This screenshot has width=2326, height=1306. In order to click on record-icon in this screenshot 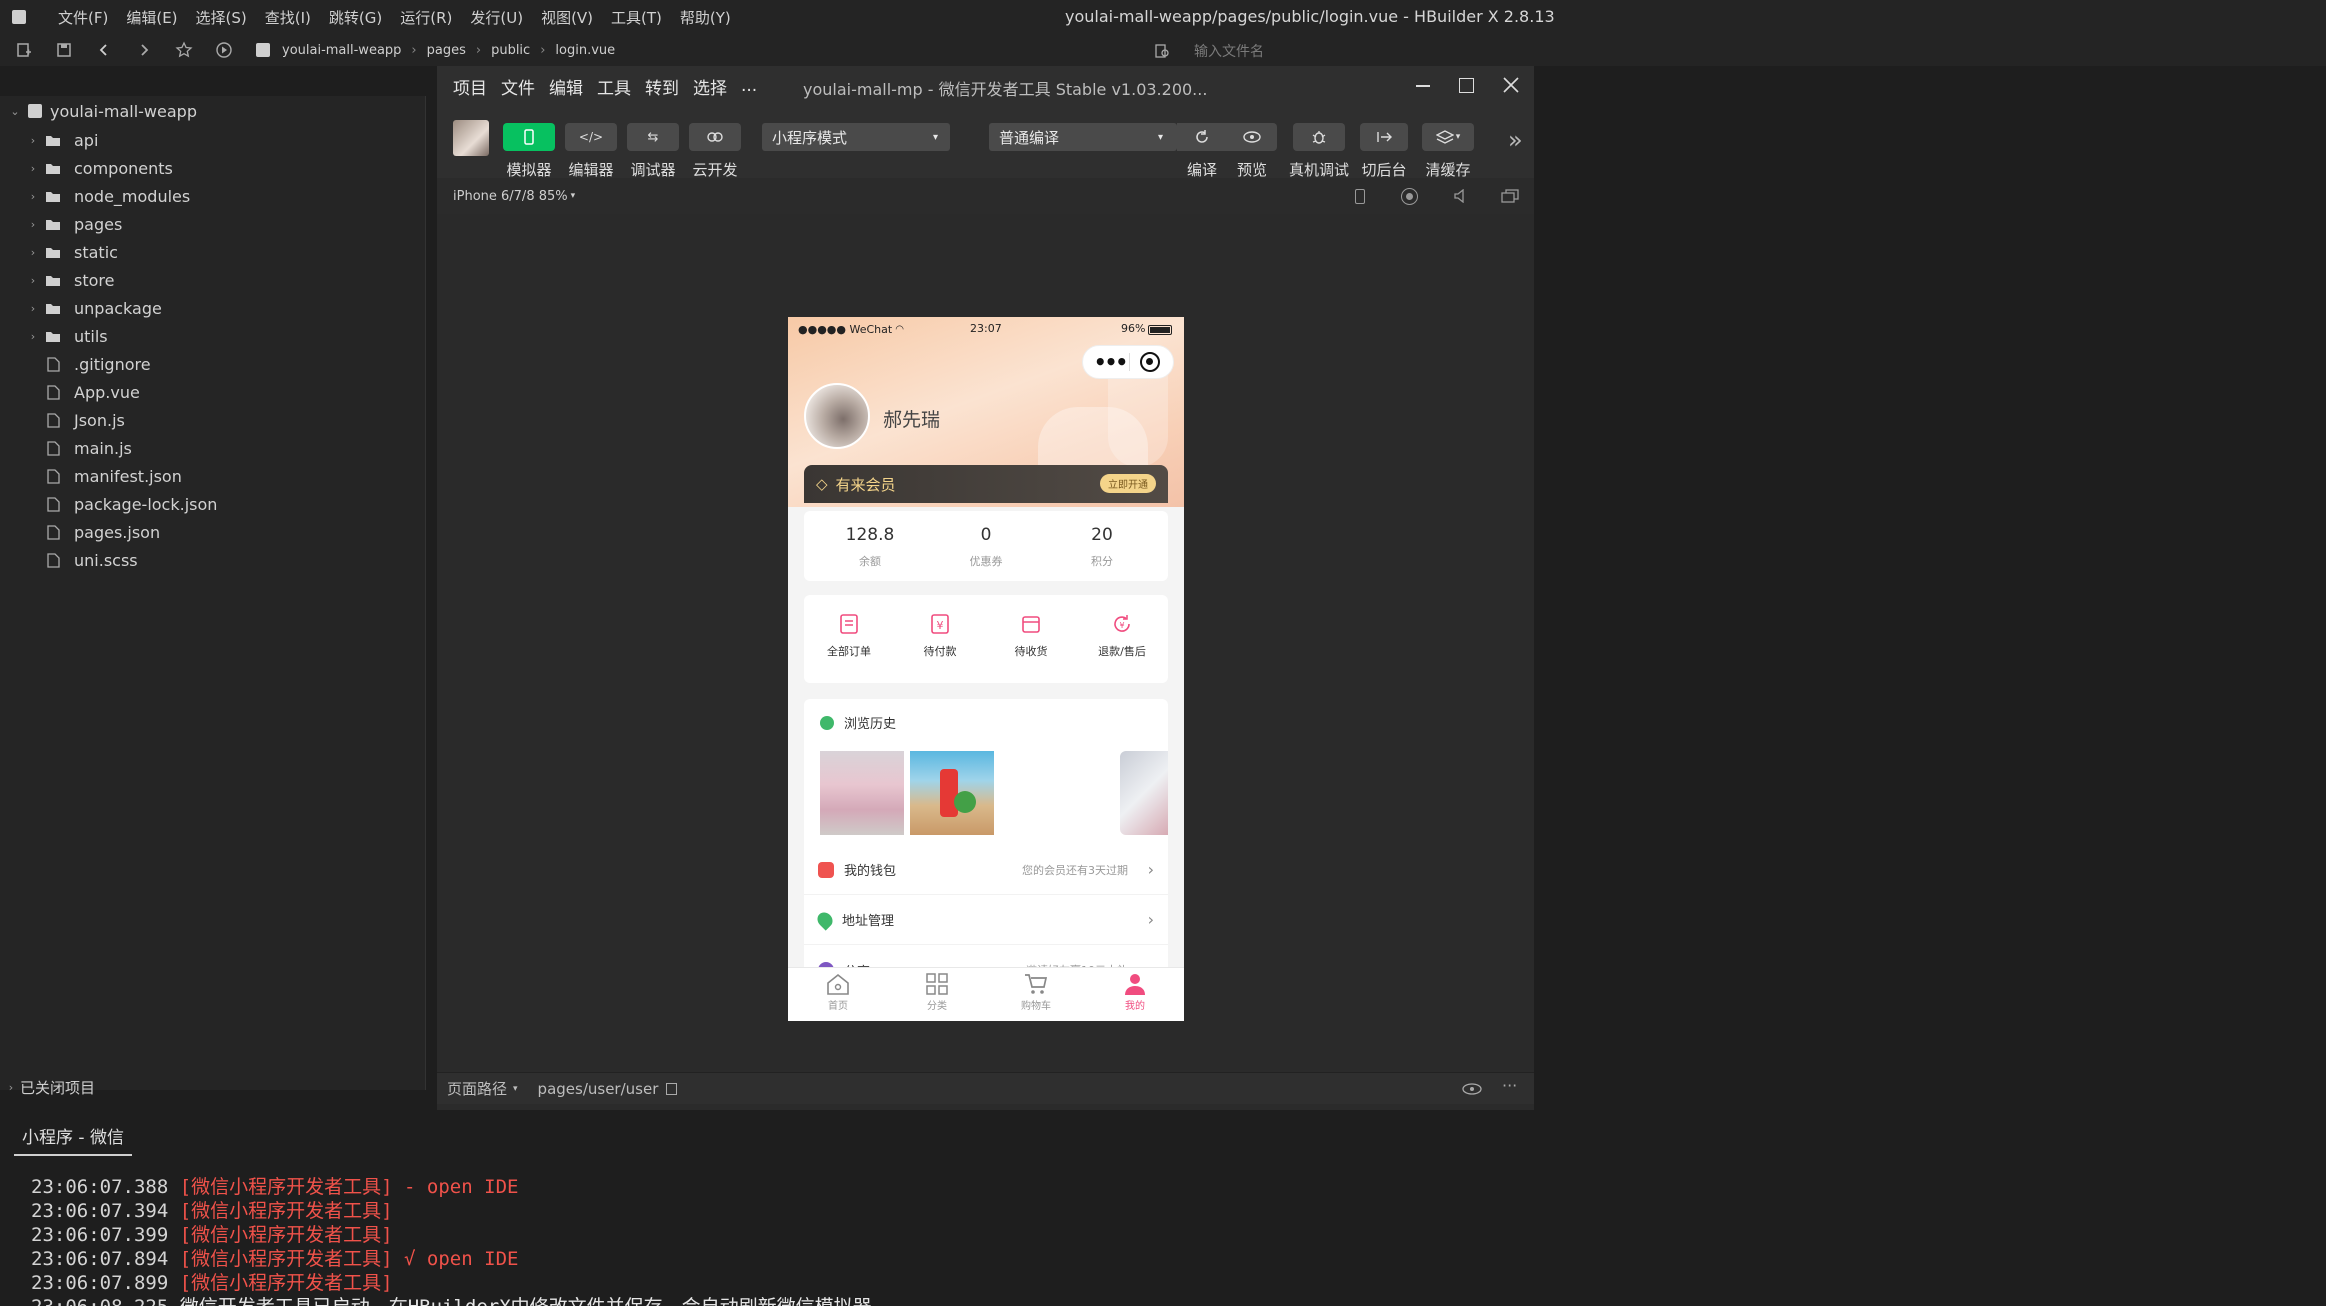, I will do `click(1409, 196)`.